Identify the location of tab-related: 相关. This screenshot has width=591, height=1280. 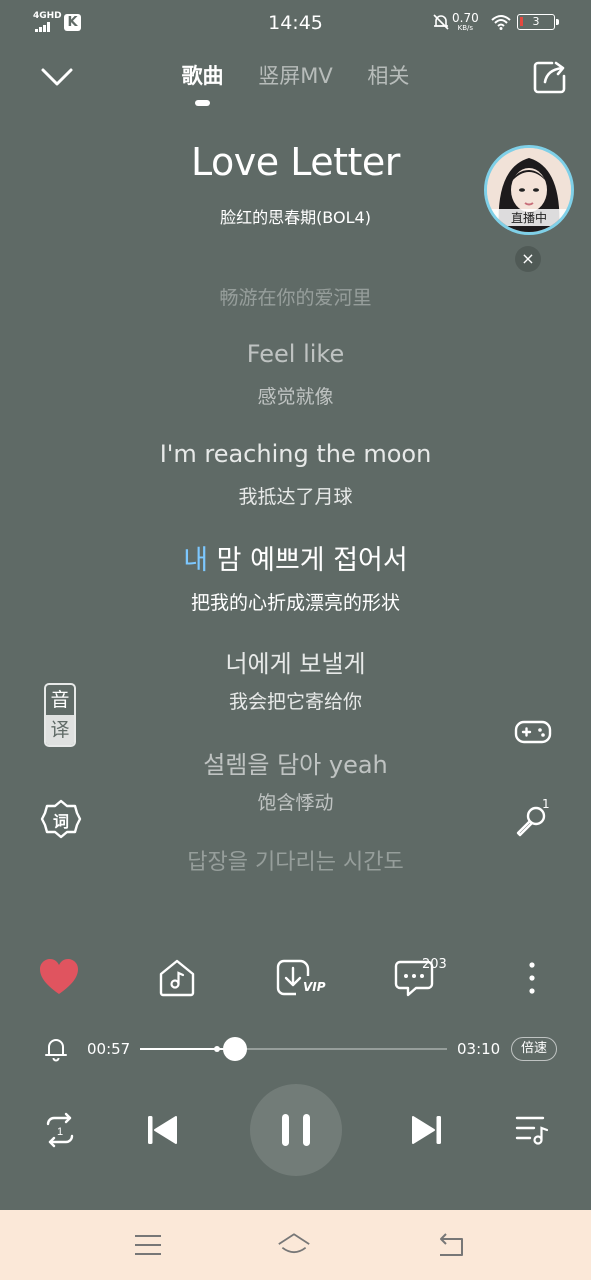
(388, 75).